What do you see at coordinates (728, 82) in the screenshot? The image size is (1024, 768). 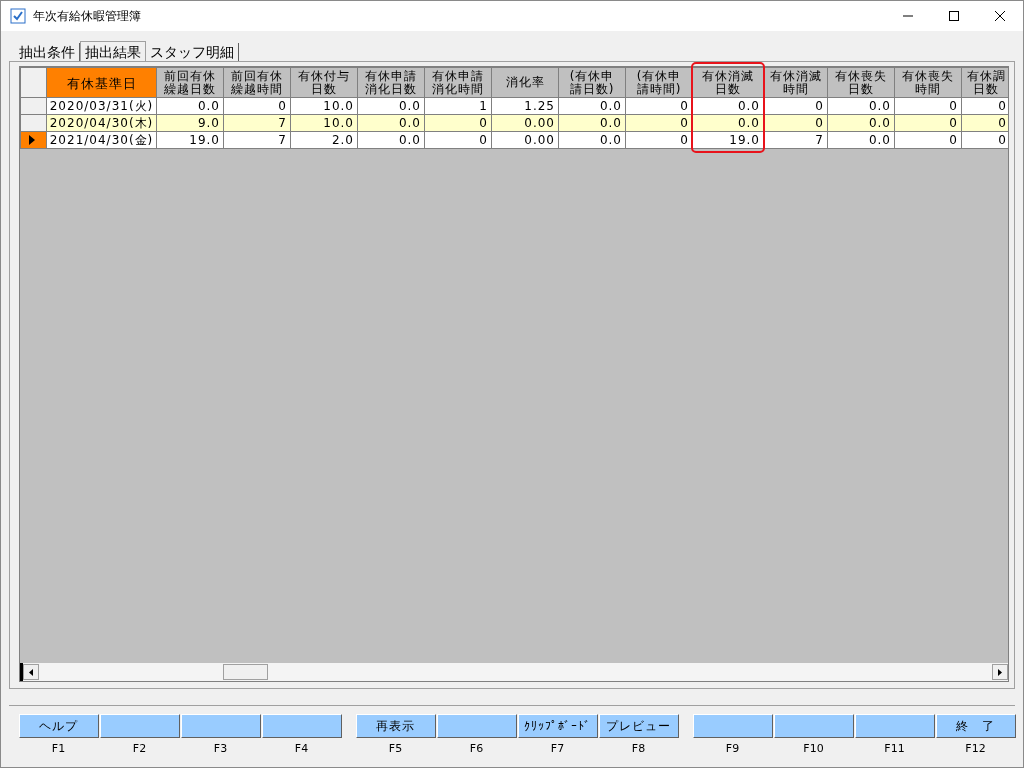 I see `column-header: 有休消滅日数` at bounding box center [728, 82].